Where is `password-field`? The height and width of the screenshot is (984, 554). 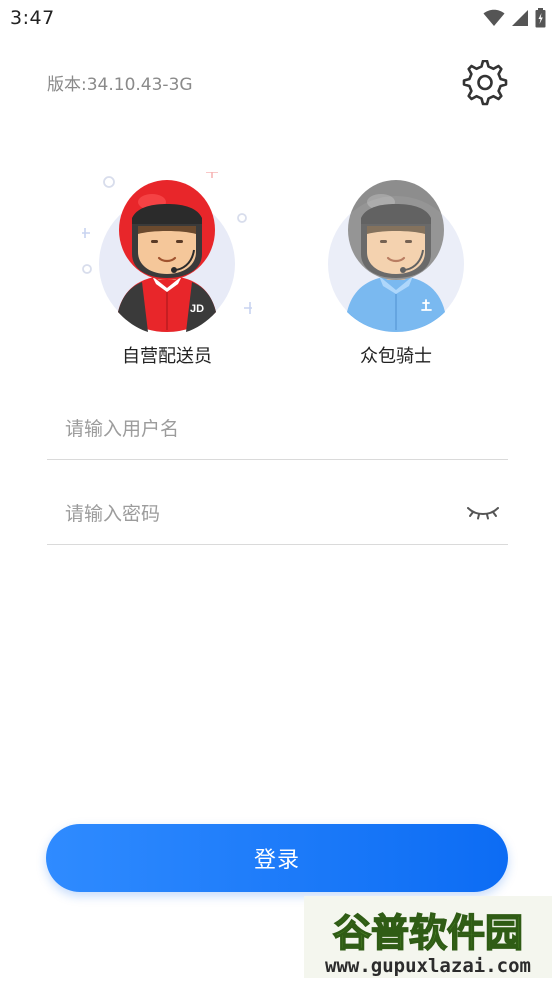 password-field is located at coordinates (277, 514).